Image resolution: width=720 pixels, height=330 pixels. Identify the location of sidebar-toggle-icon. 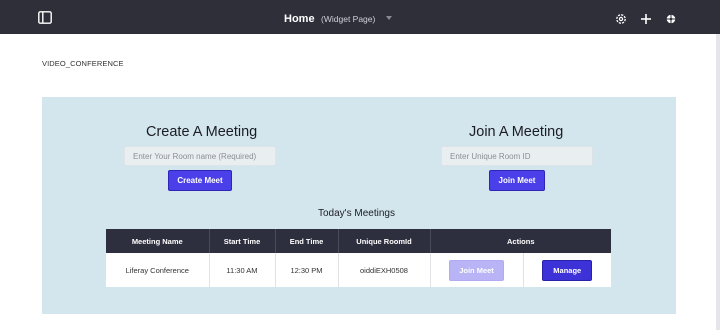
(45, 17).